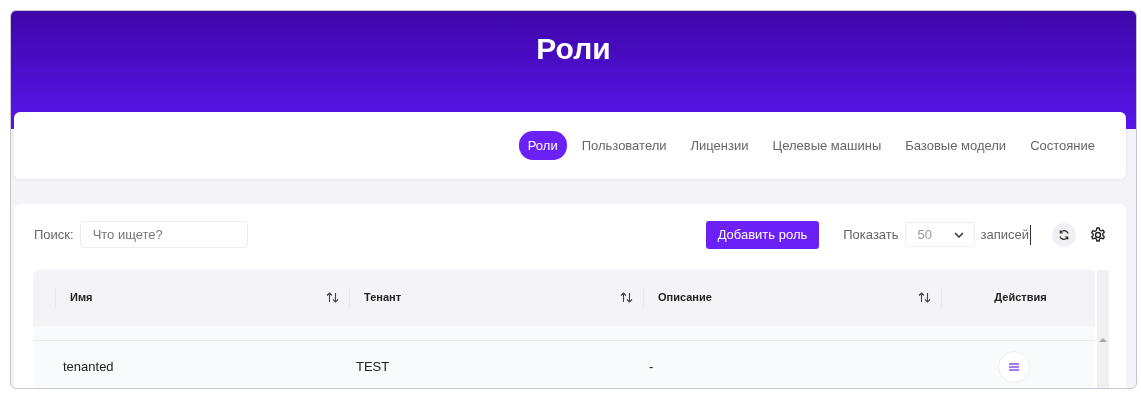  I want to click on nav-tab: Базовые модели, so click(956, 145).